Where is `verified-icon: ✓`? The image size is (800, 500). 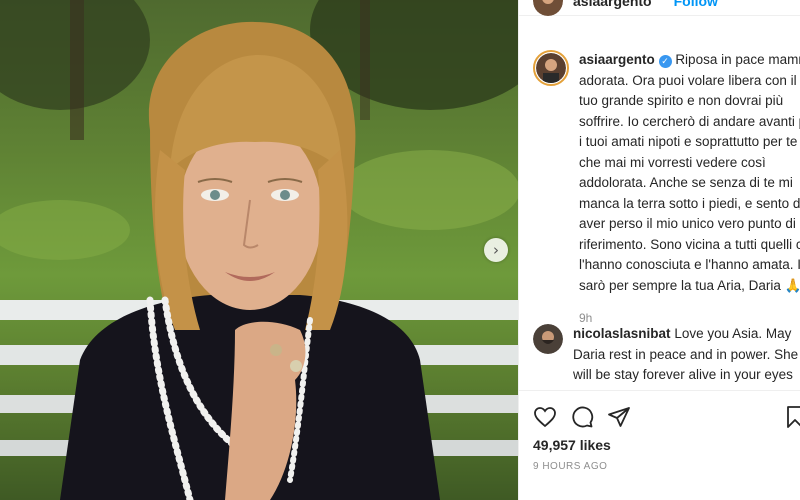 verified-icon: ✓ is located at coordinates (665, 61).